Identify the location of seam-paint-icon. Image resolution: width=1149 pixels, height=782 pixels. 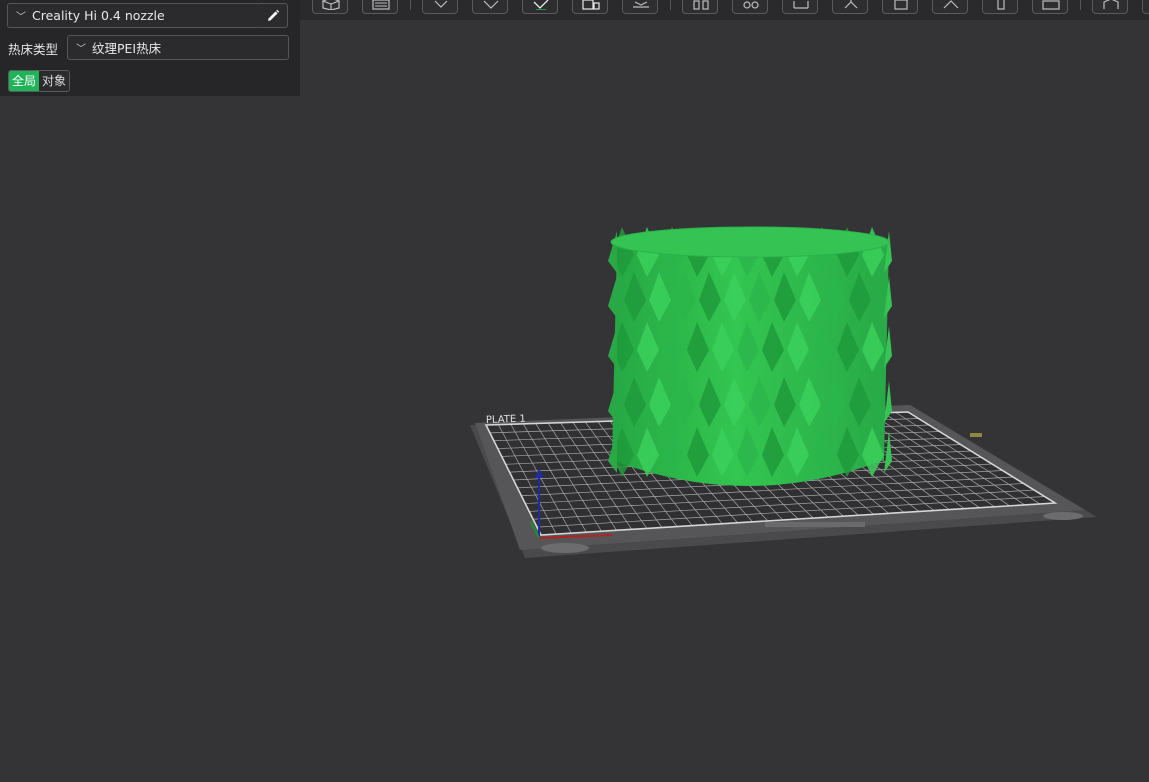
(950, 7).